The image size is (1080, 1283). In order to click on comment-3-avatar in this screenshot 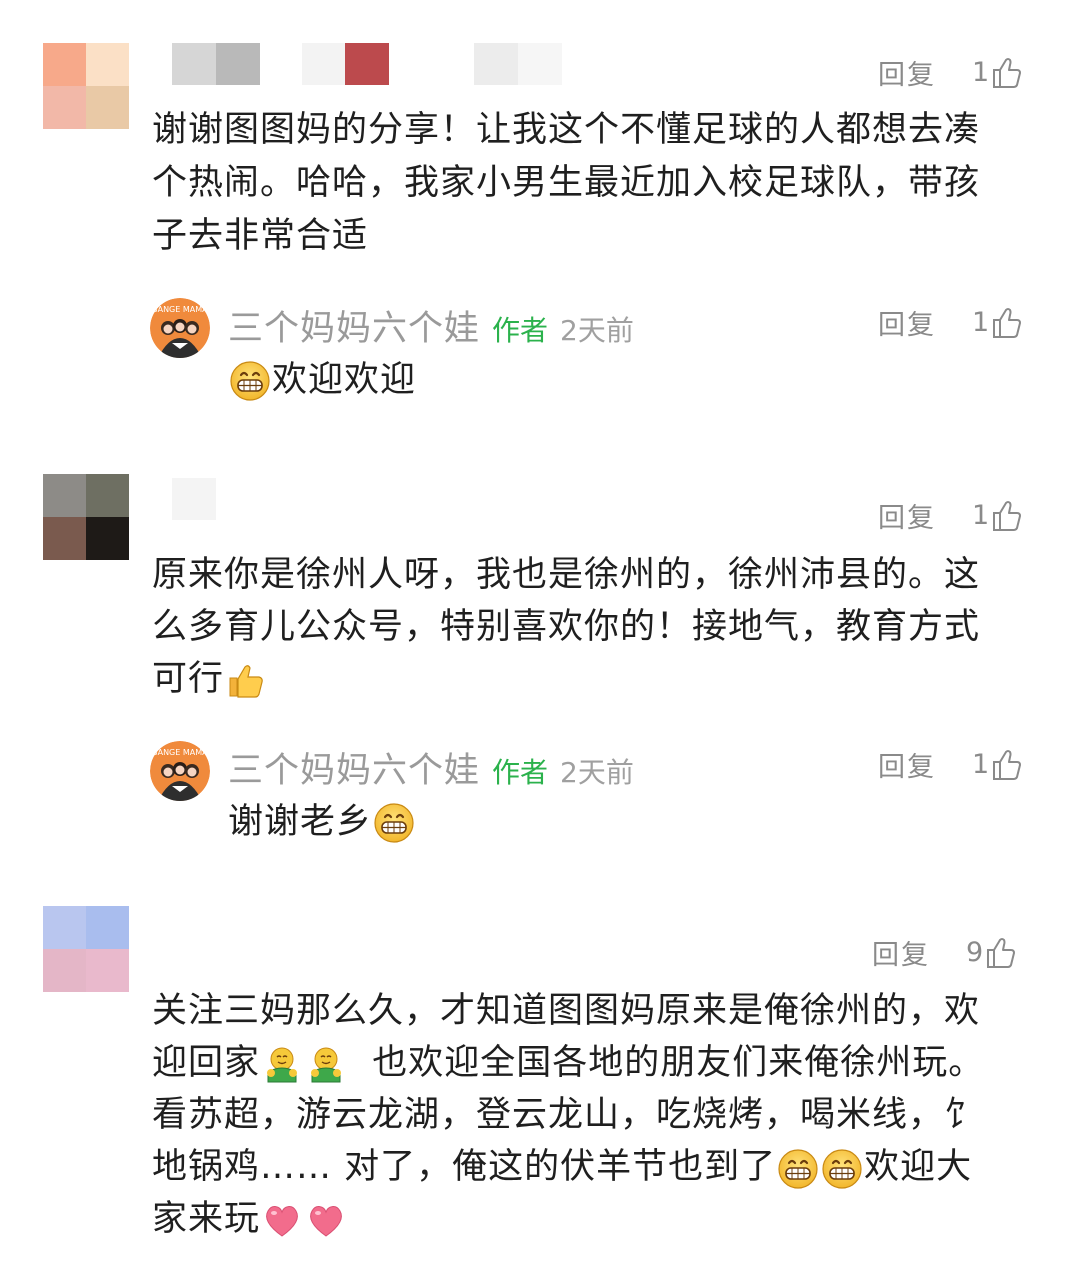, I will do `click(86, 949)`.